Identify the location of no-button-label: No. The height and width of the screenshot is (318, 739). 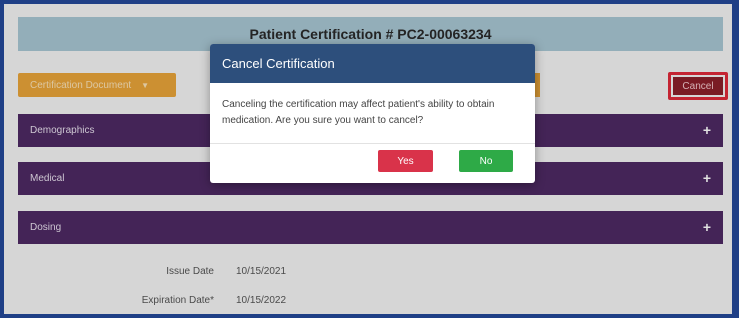
(486, 161).